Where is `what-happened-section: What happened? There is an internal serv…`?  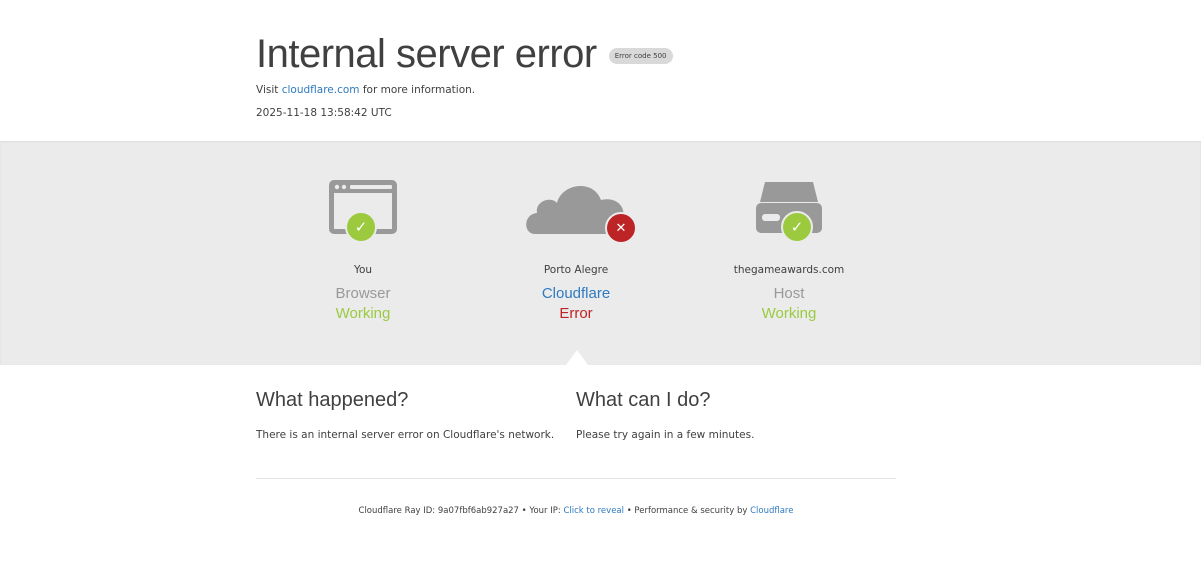 what-happened-section: What happened? There is an internal serv… is located at coordinates (406, 415).